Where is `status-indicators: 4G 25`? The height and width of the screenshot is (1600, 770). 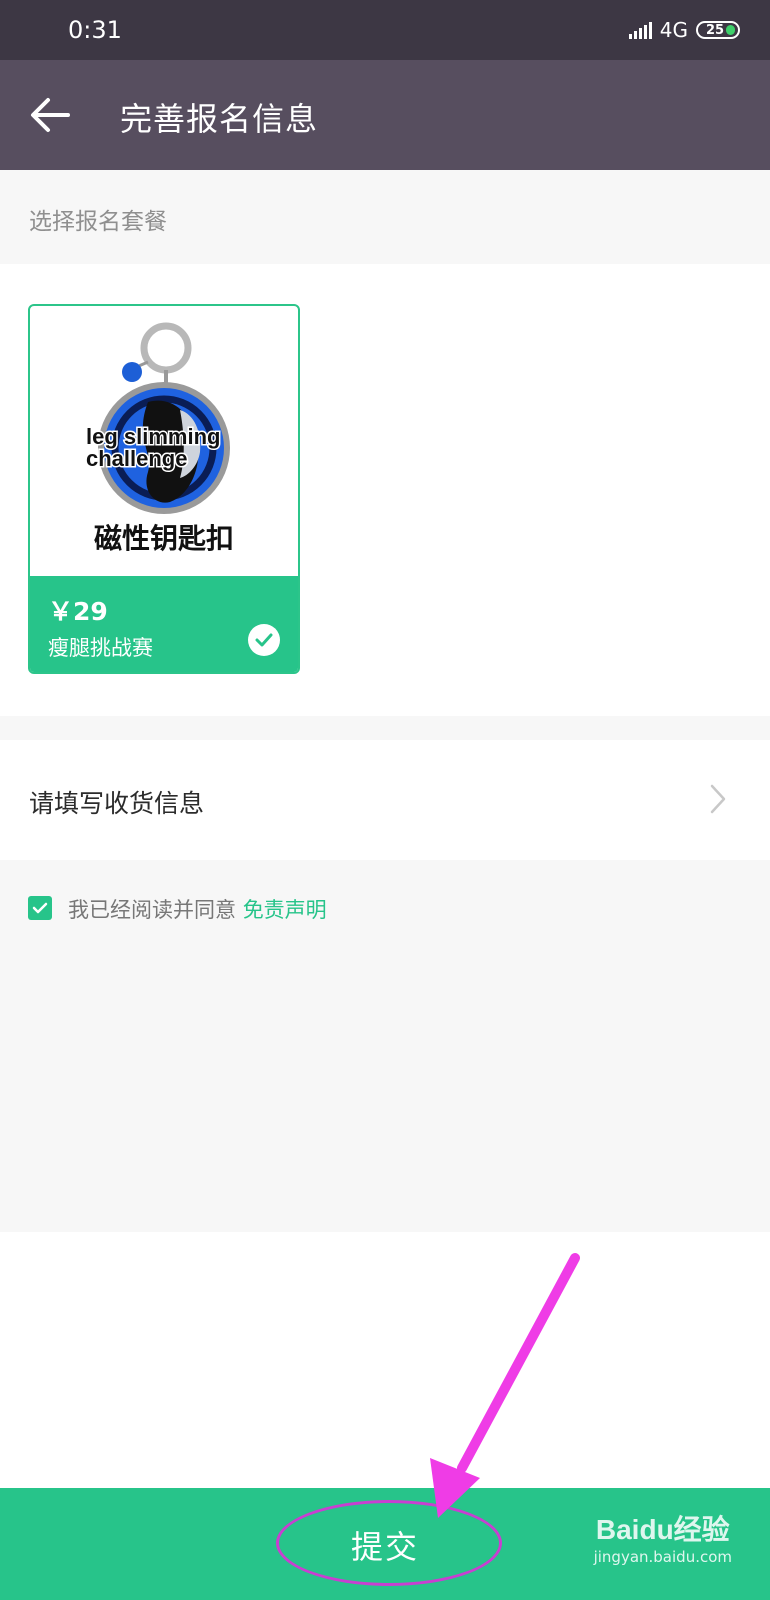 status-indicators: 4G 25 is located at coordinates (684, 30).